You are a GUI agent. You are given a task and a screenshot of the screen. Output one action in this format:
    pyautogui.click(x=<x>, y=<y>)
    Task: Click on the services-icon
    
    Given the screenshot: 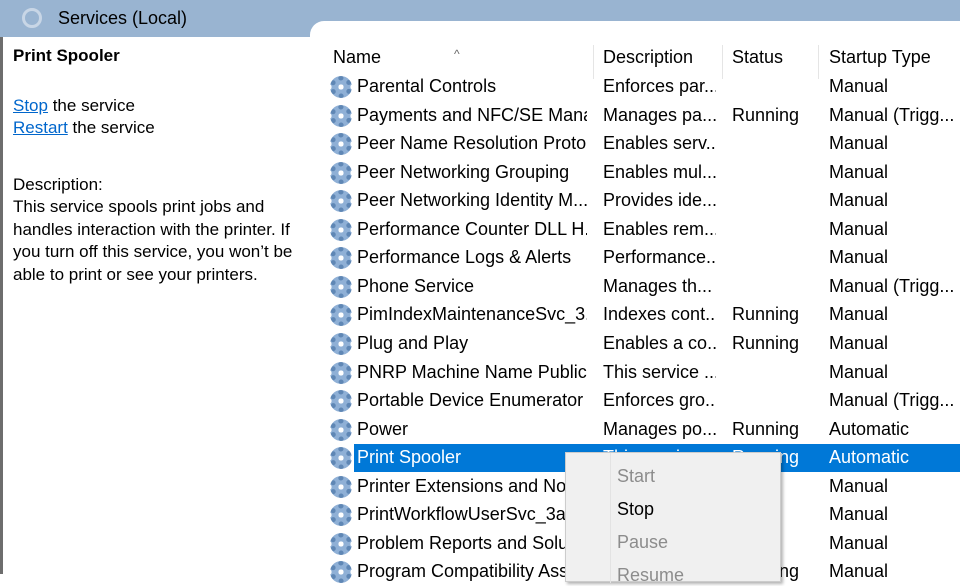 What is the action you would take?
    pyautogui.click(x=32, y=18)
    